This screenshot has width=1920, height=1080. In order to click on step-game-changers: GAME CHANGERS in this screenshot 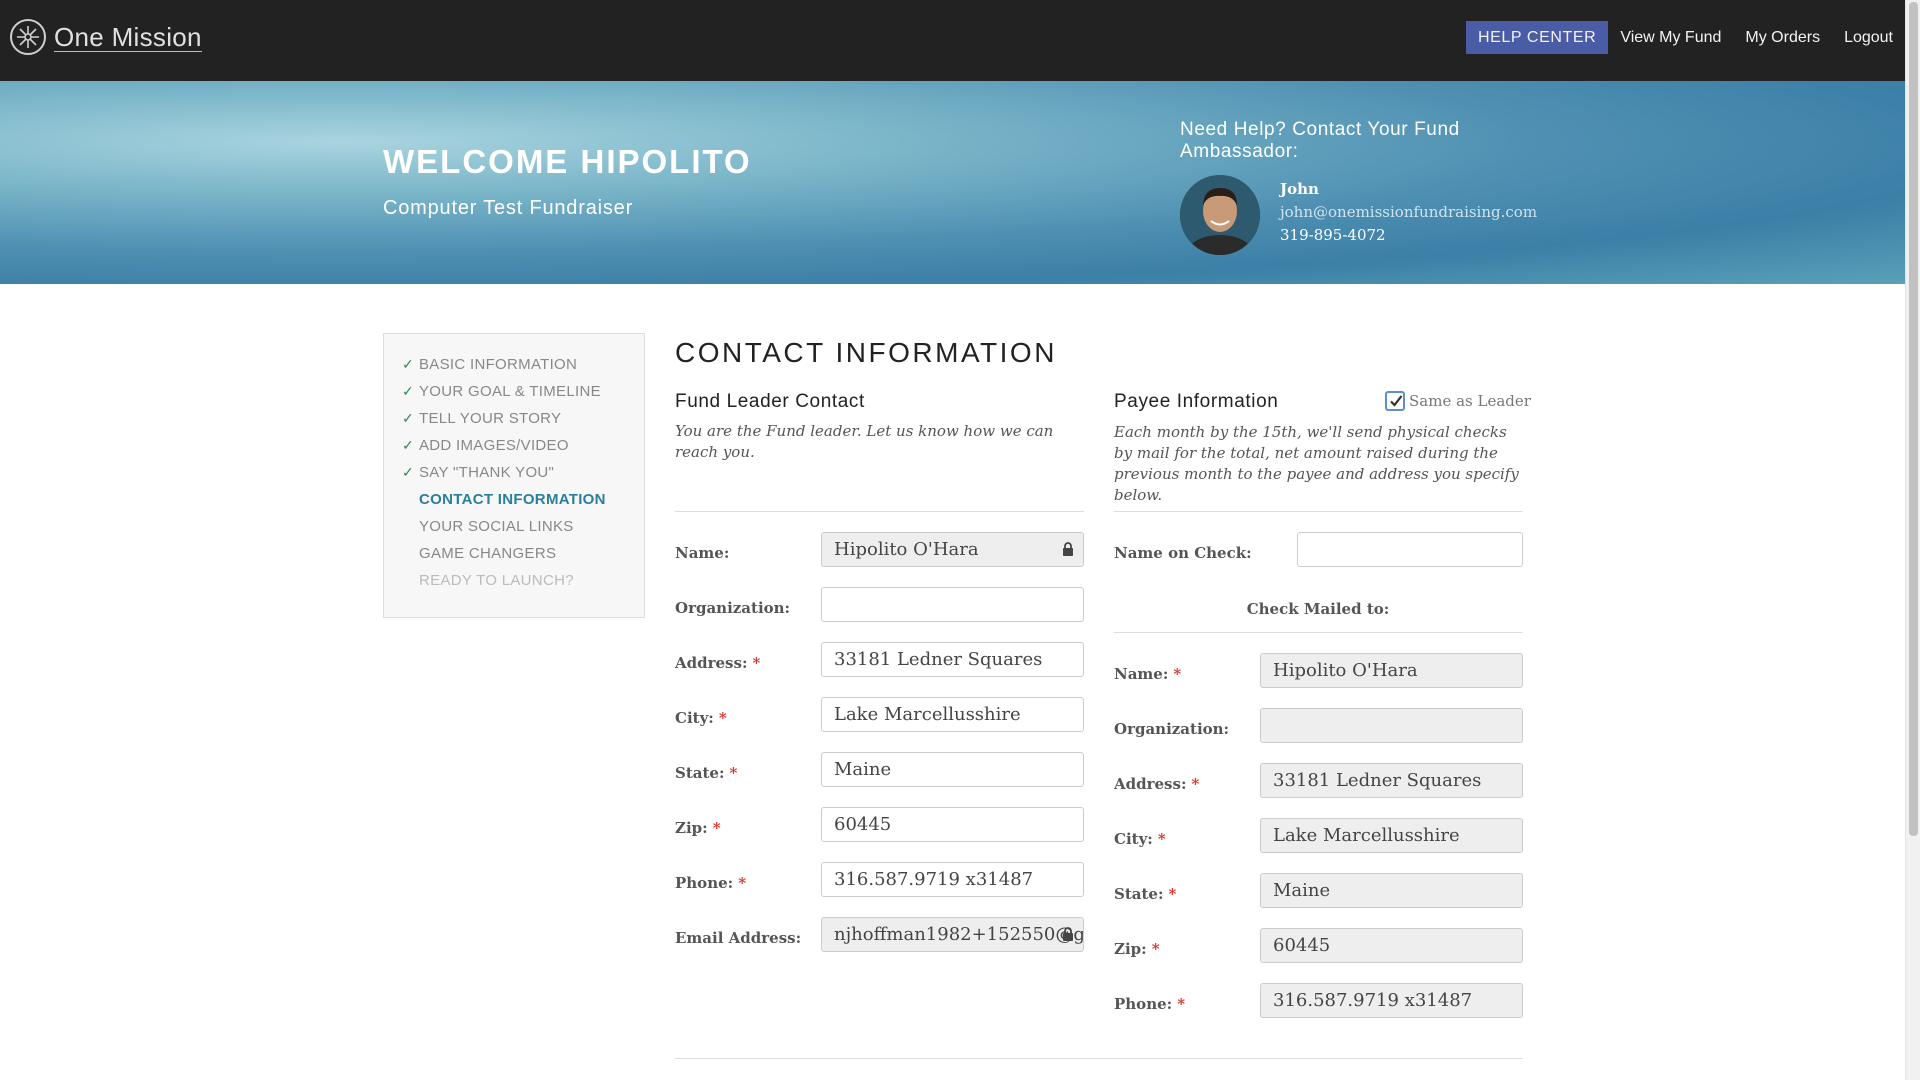, I will do `click(514, 558)`.